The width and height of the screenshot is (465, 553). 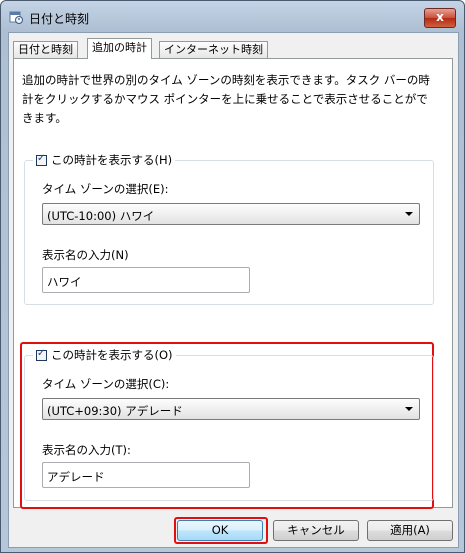 I want to click on clock2-show-checkbox: この時計を表示する(O), so click(x=104, y=355).